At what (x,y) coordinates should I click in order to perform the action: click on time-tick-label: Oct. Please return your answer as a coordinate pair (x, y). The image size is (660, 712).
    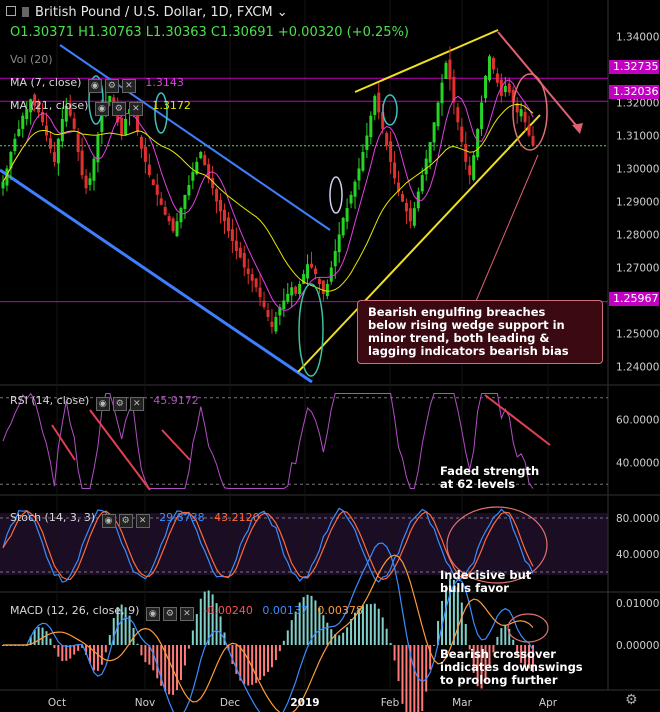
    Looking at the image, I should click on (57, 703).